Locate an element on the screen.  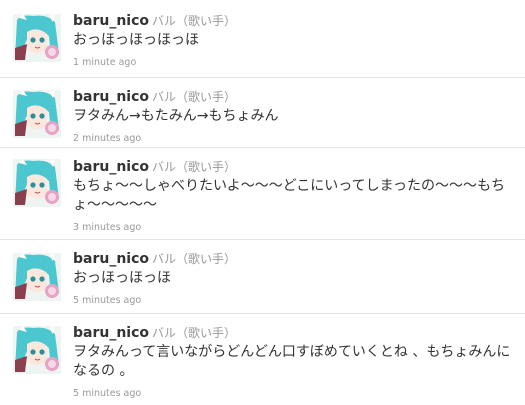
tweet-text: ヲタみんって言いながらどんどん口すぼめていくとね 、もちょみんになるの 。 is located at coordinates (292, 361).